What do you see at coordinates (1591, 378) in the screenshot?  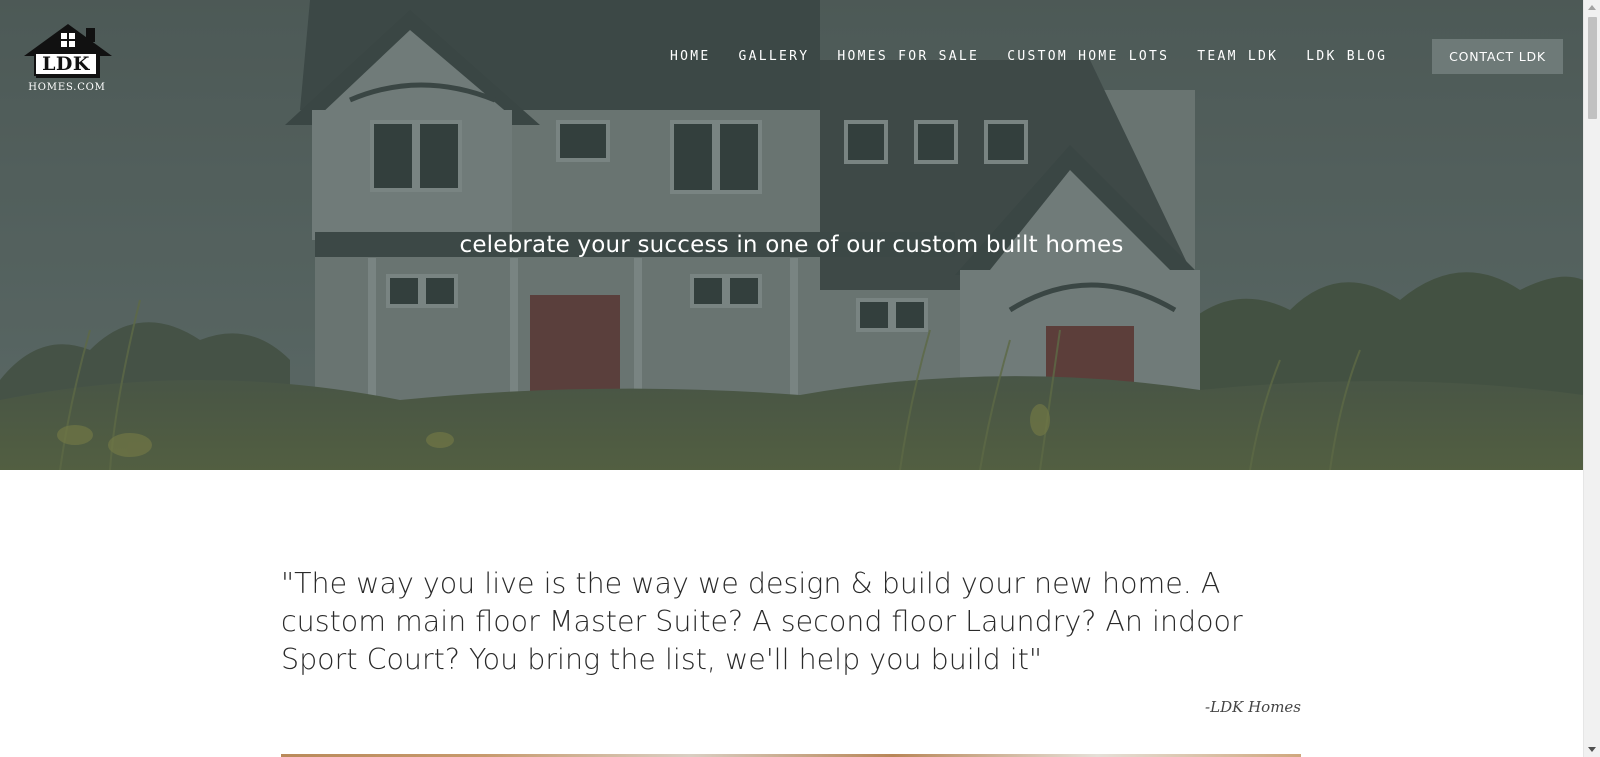 I see `vertical-scrollbar` at bounding box center [1591, 378].